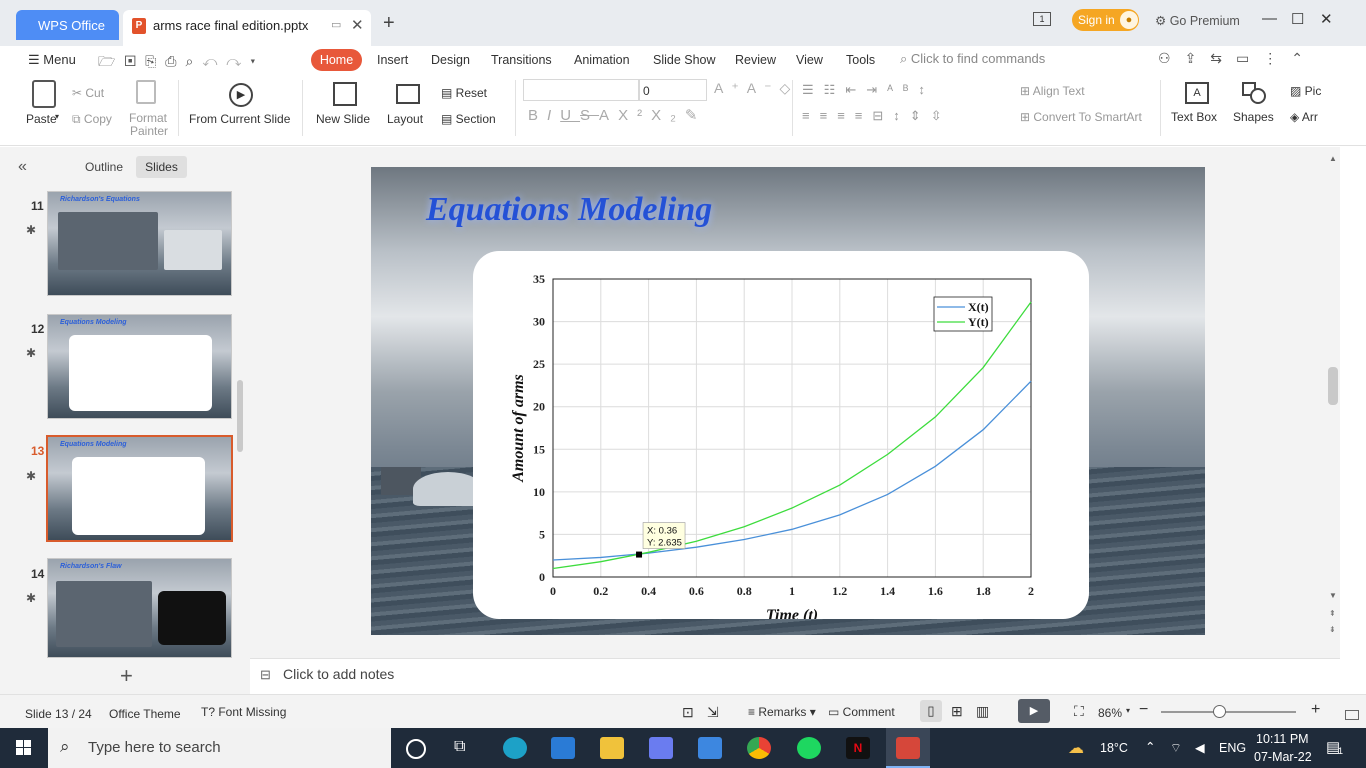  I want to click on quick-access-toolbar: 🗁▣⎘⎙⌕↶↷▾, so click(181, 63).